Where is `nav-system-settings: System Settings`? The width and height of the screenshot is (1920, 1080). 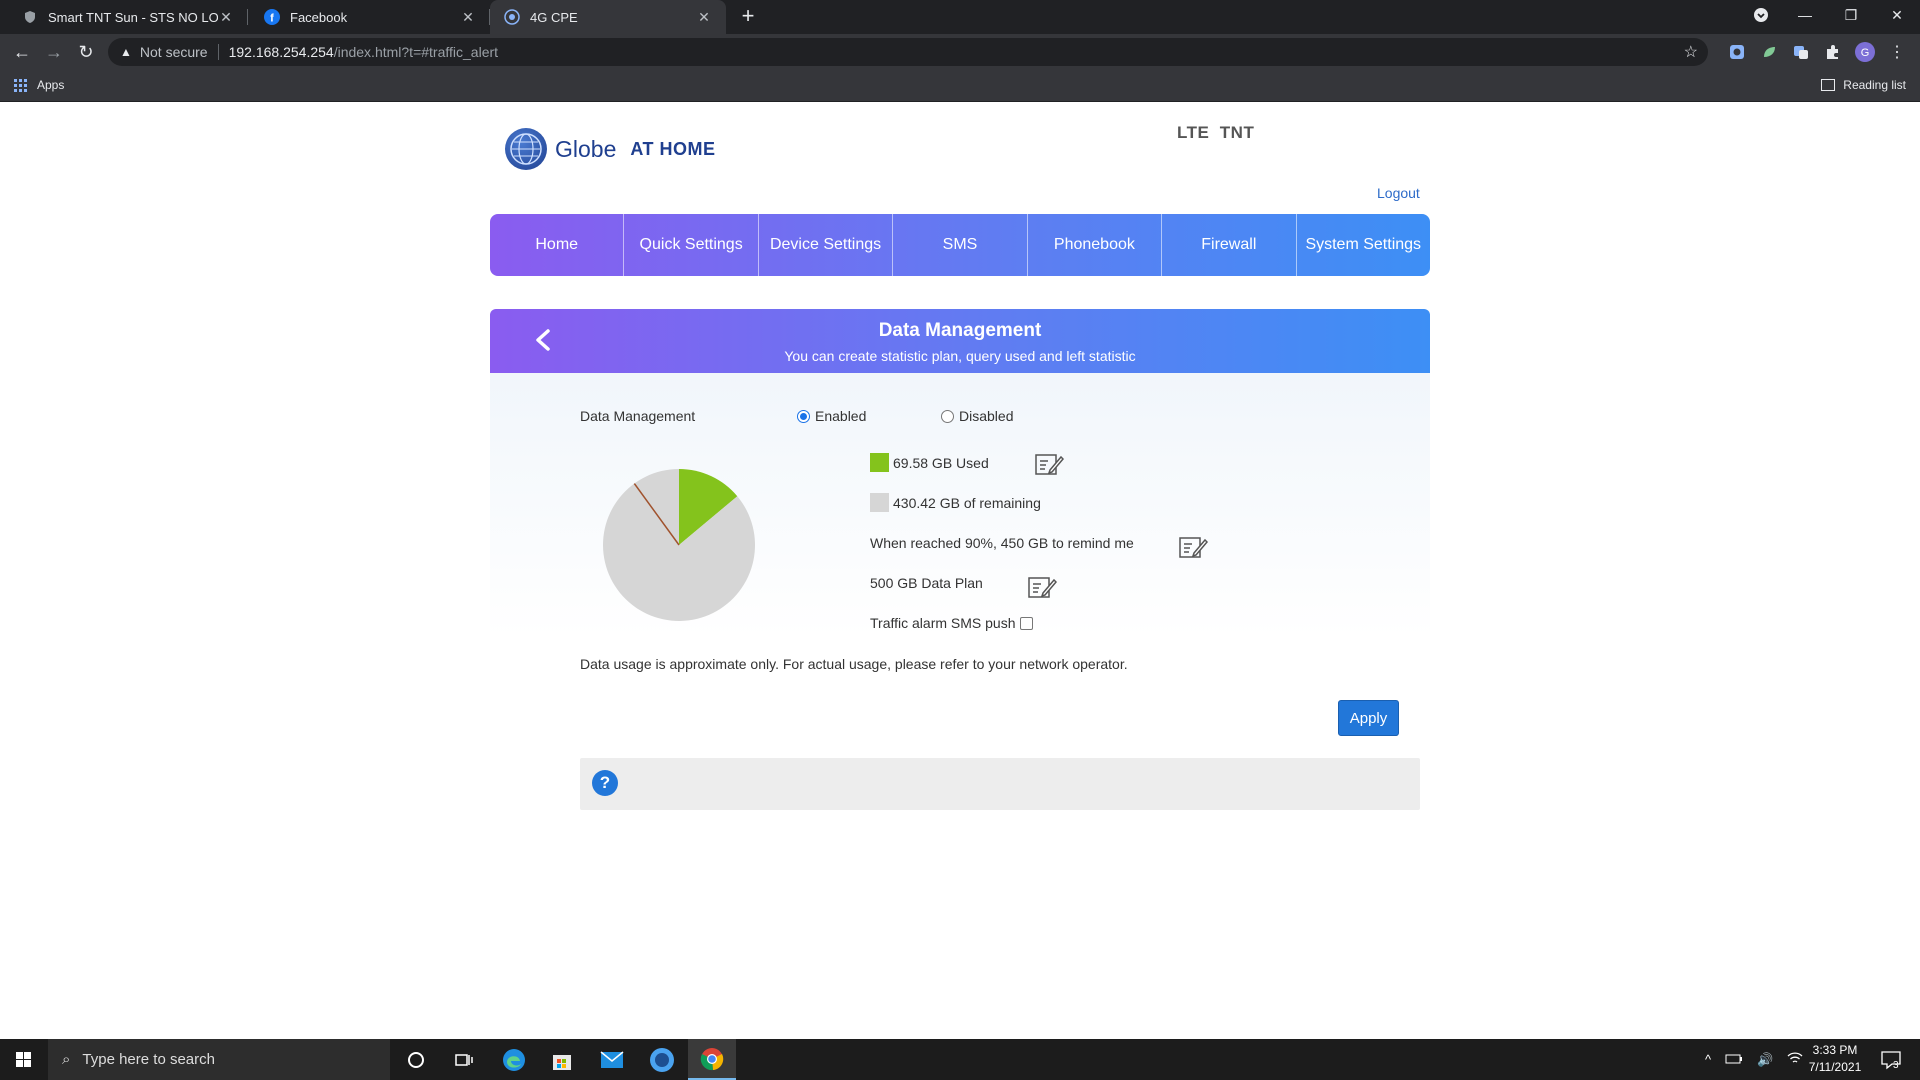
nav-system-settings: System Settings is located at coordinates (1363, 245).